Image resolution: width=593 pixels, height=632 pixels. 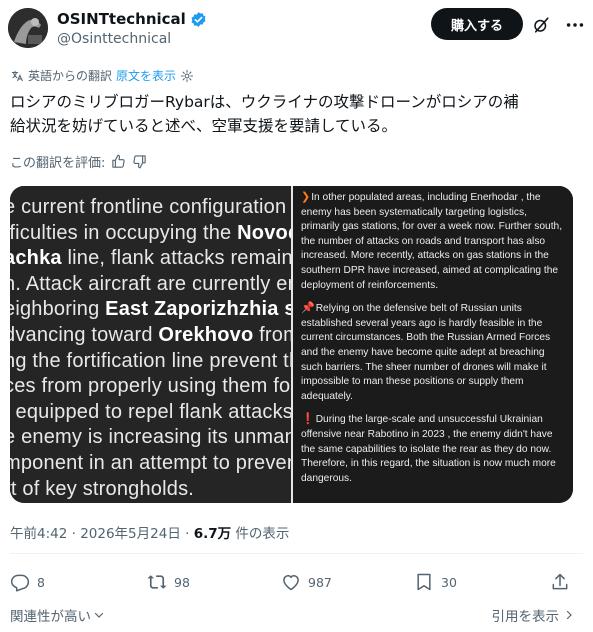 I want to click on heart-icon, so click(x=291, y=583).